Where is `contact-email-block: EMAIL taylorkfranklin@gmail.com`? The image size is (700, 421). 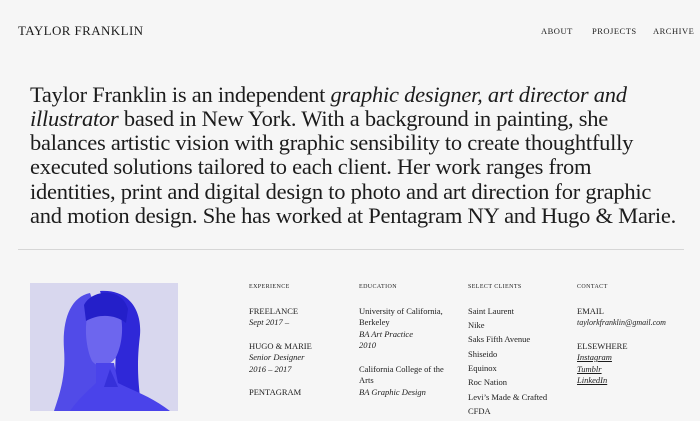
contact-email-block: EMAIL taylorkfranklin@gmail.com is located at coordinates (634, 317).